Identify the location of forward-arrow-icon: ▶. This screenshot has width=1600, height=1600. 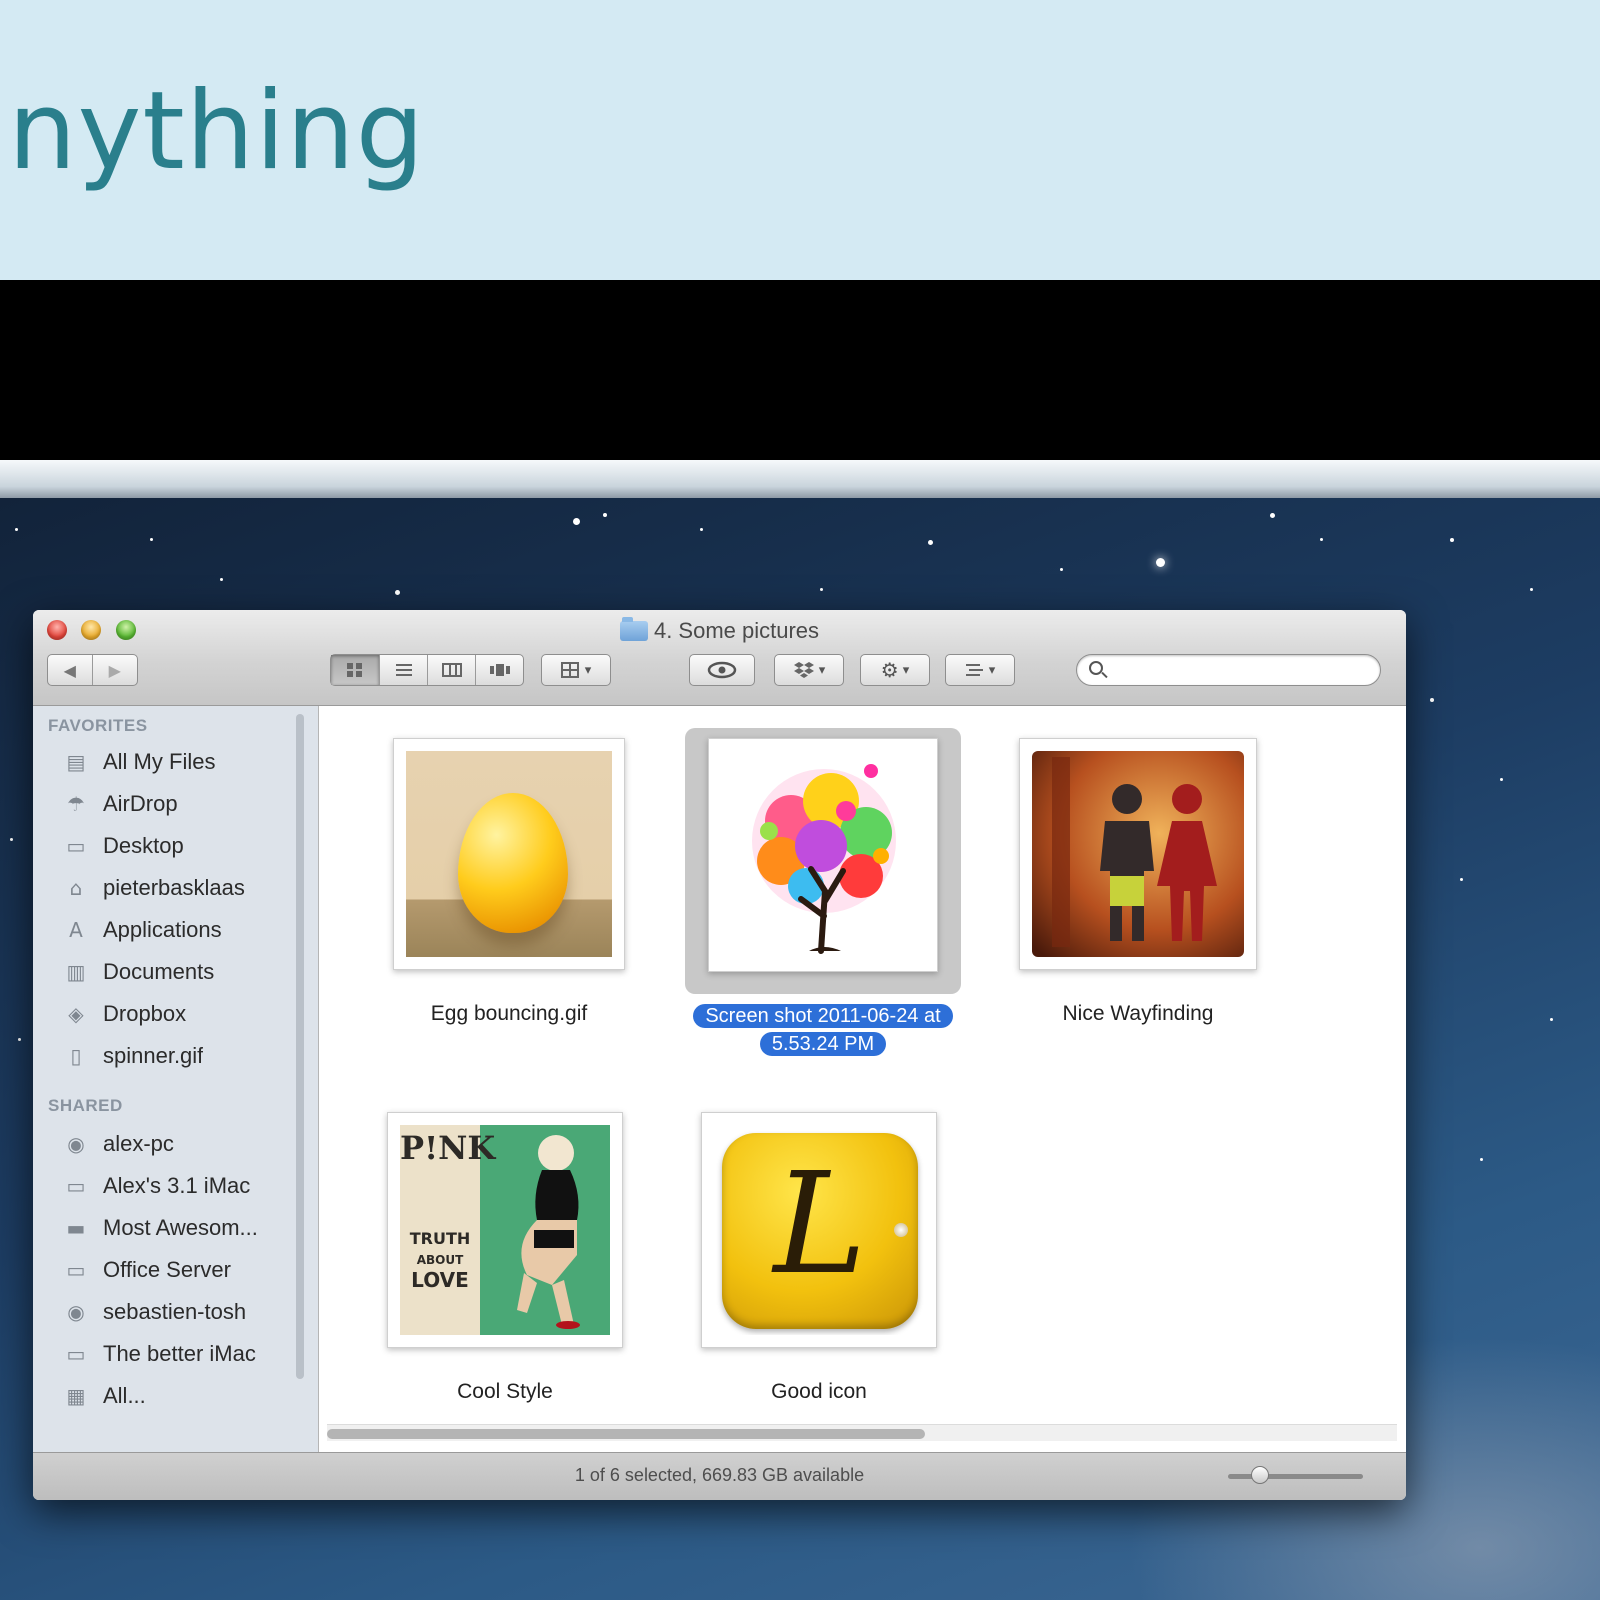
(114, 670).